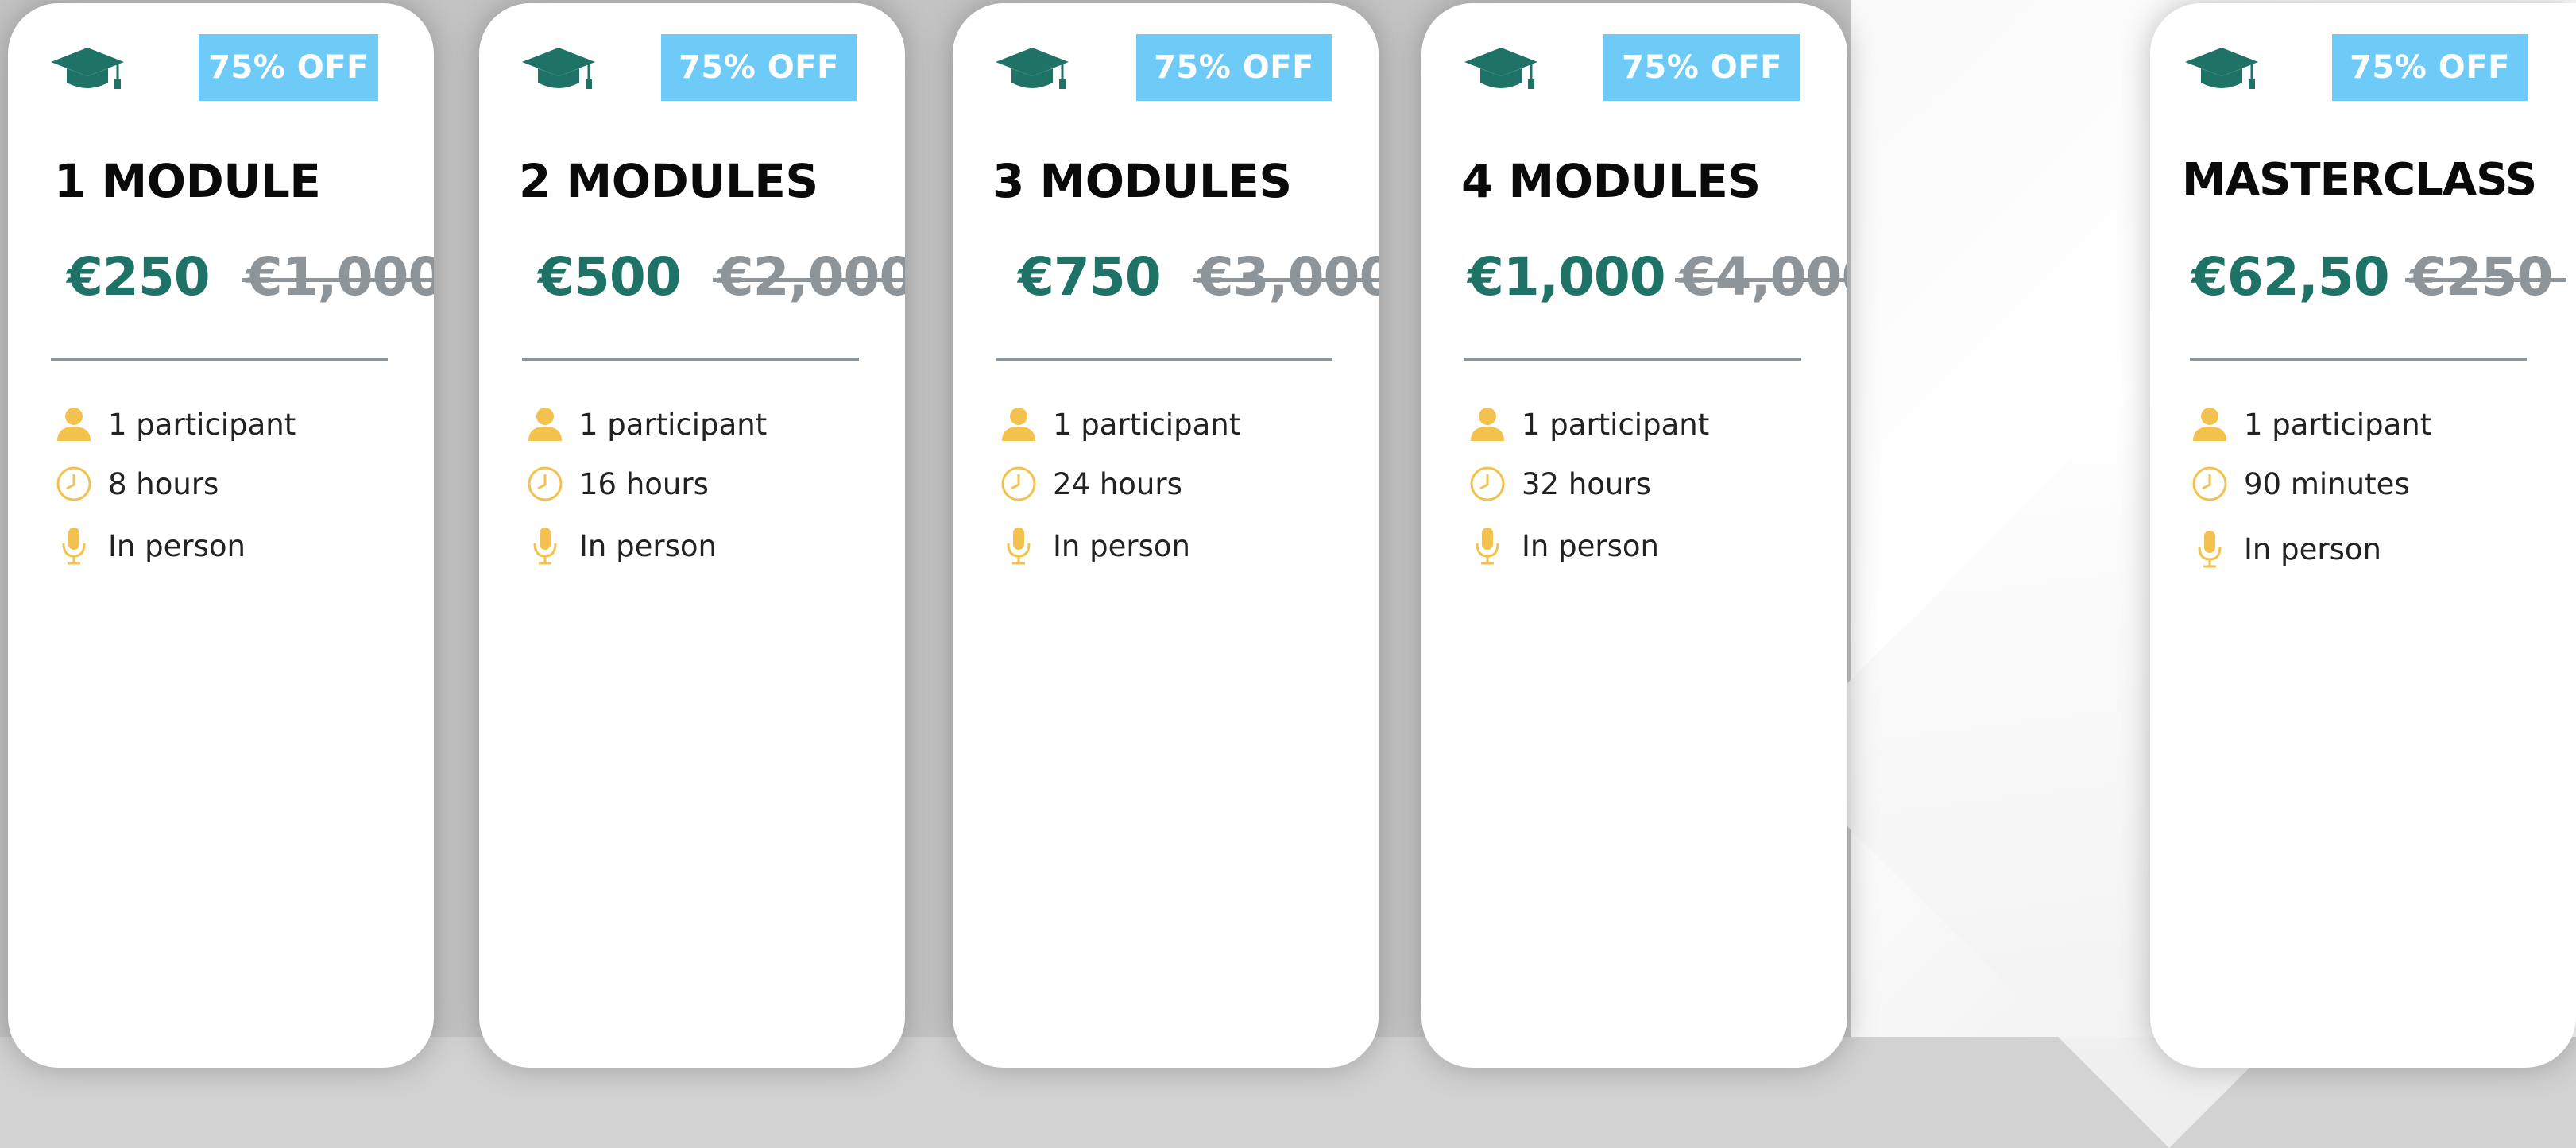 The image size is (2576, 1148). What do you see at coordinates (2327, 483) in the screenshot?
I see `feature-label: 90 minutes` at bounding box center [2327, 483].